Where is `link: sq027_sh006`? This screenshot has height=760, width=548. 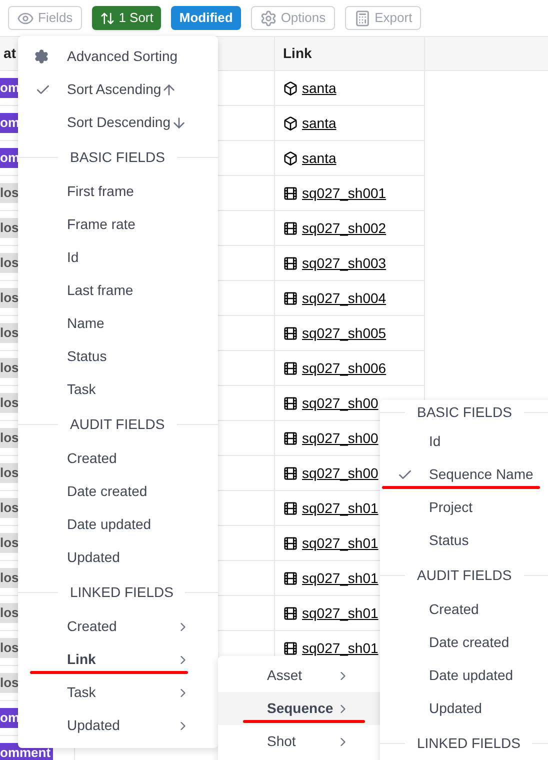 link: sq027_sh006 is located at coordinates (344, 368).